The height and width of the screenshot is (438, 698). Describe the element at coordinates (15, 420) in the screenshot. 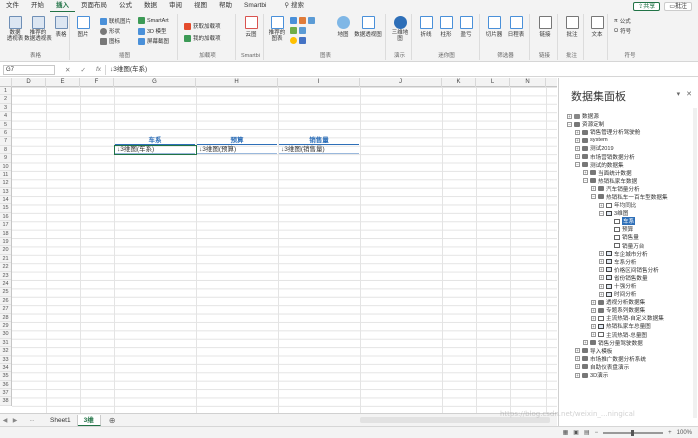

I see `next-sheet-button: ▶` at that location.